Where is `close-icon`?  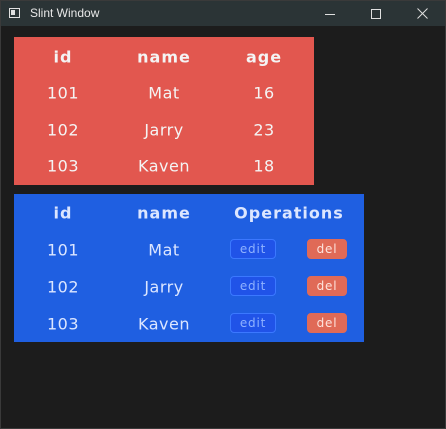
close-icon is located at coordinates (422, 13).